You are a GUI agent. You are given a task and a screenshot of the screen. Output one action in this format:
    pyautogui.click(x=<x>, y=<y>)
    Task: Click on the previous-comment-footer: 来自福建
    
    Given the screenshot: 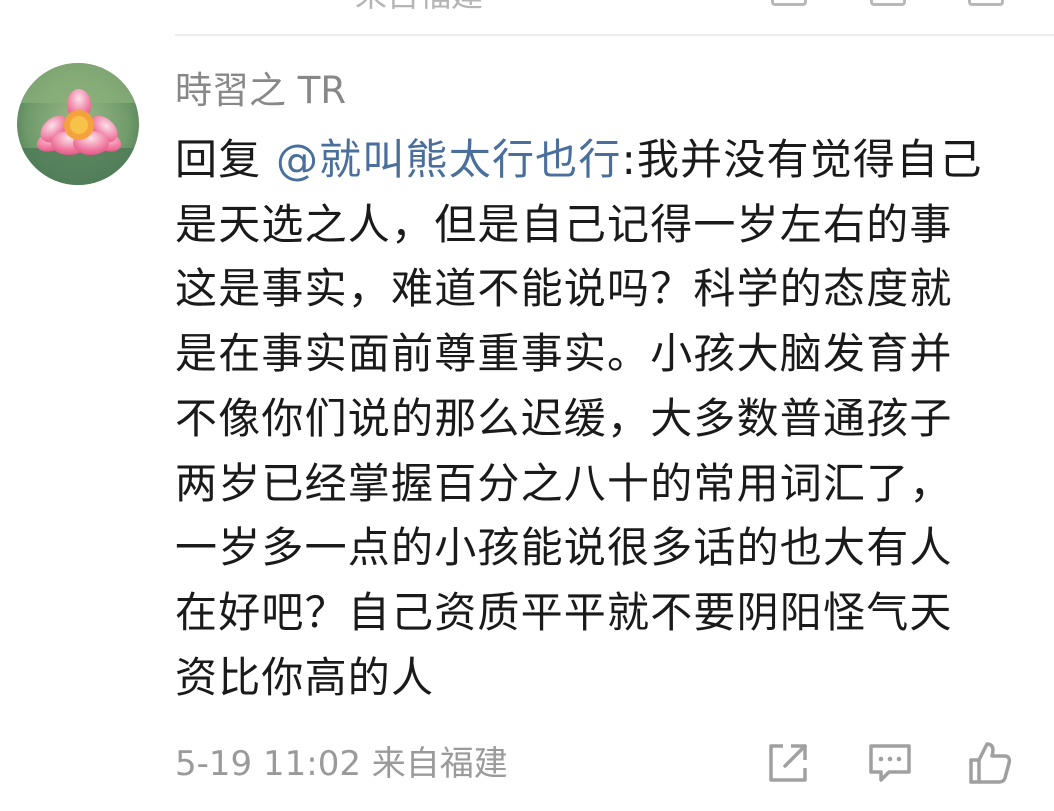 What is the action you would take?
    pyautogui.click(x=527, y=17)
    